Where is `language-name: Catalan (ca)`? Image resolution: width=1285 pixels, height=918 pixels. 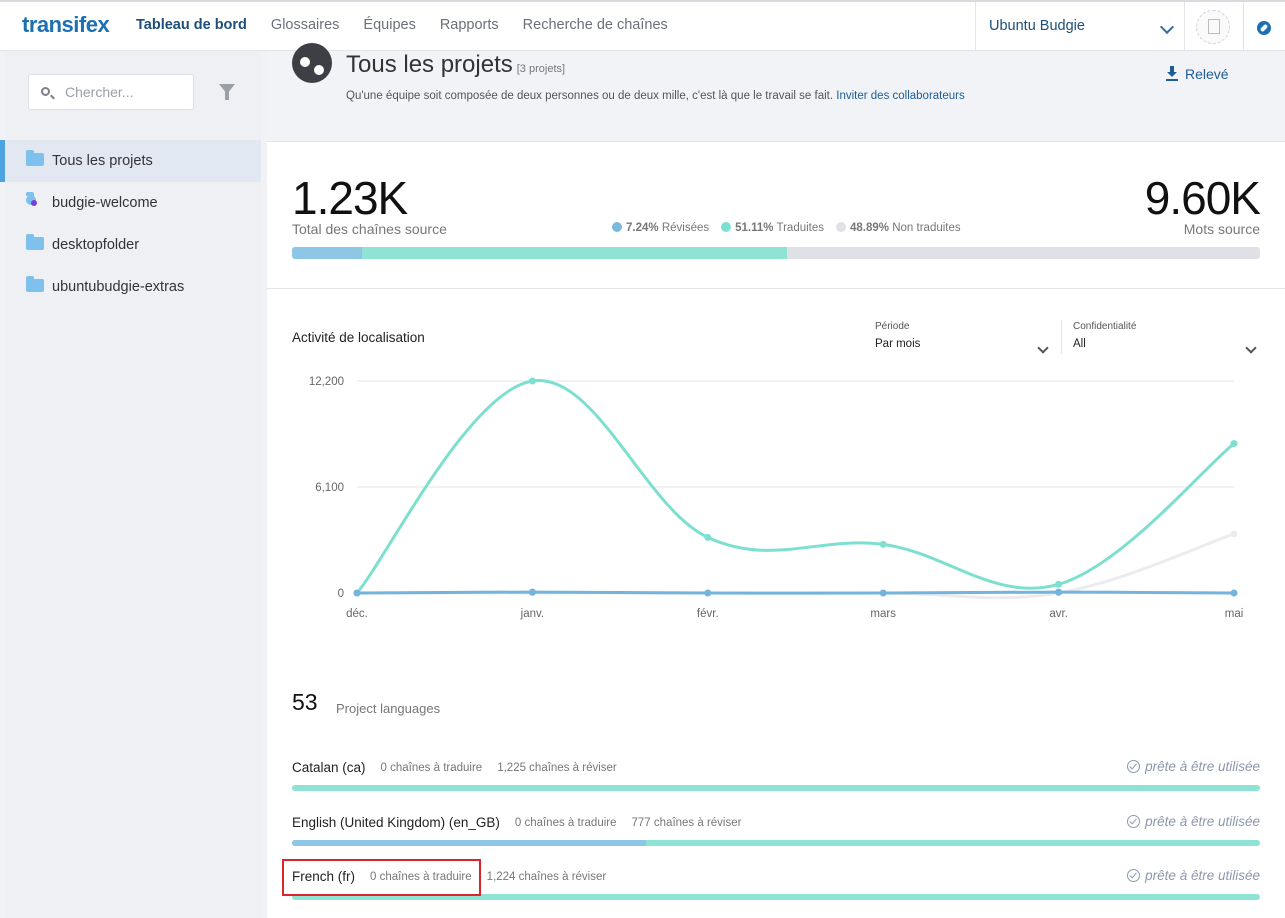 language-name: Catalan (ca) is located at coordinates (329, 767).